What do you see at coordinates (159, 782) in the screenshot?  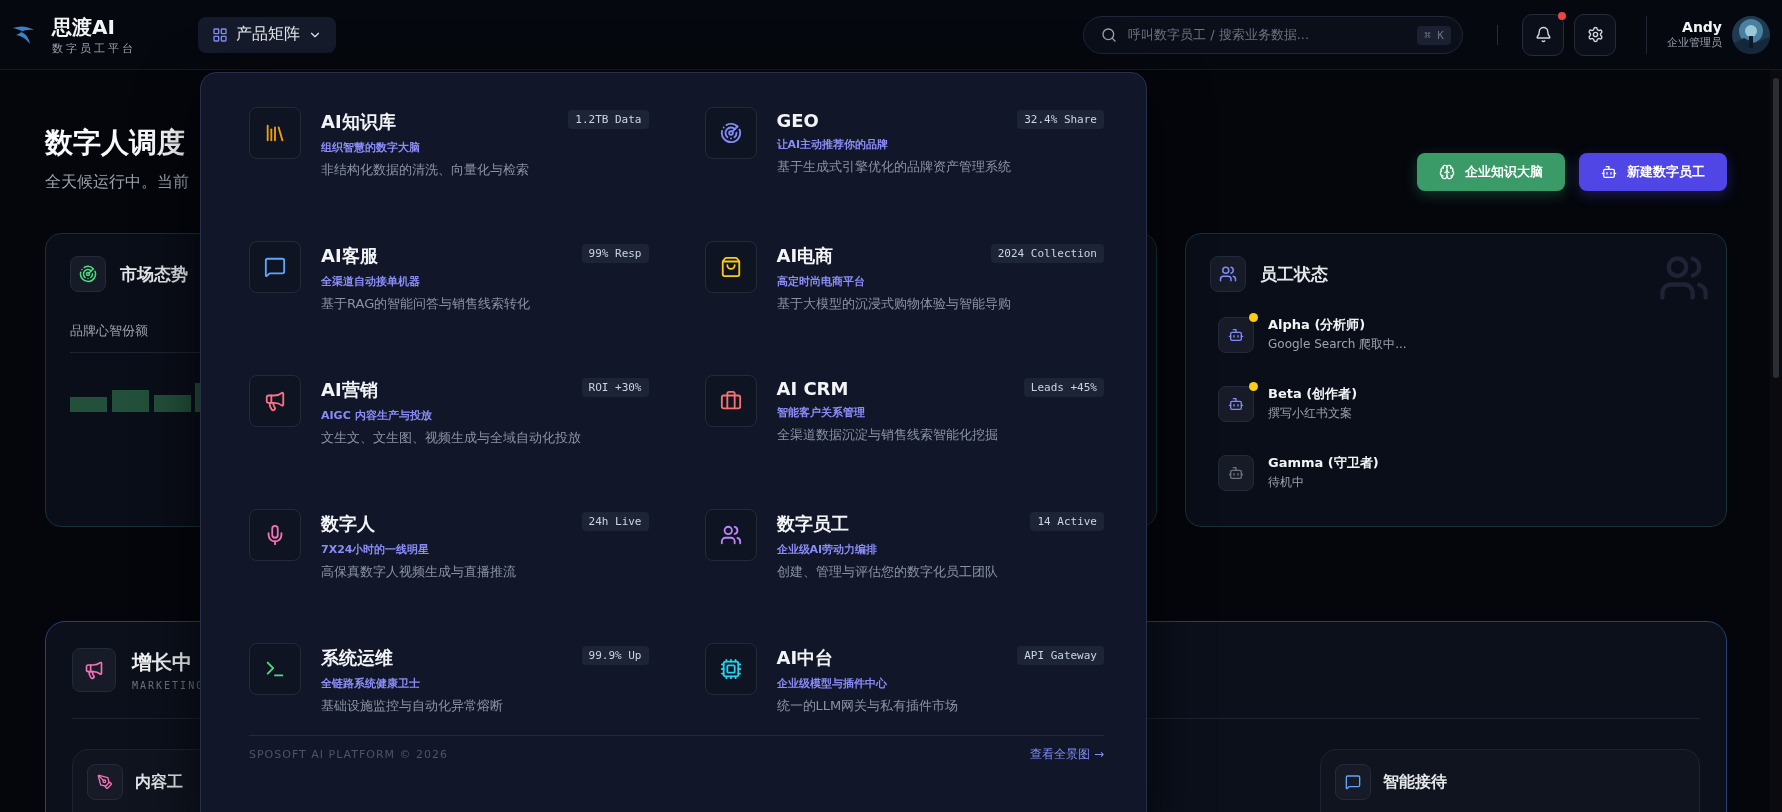 I see `tile-title: 内容工` at bounding box center [159, 782].